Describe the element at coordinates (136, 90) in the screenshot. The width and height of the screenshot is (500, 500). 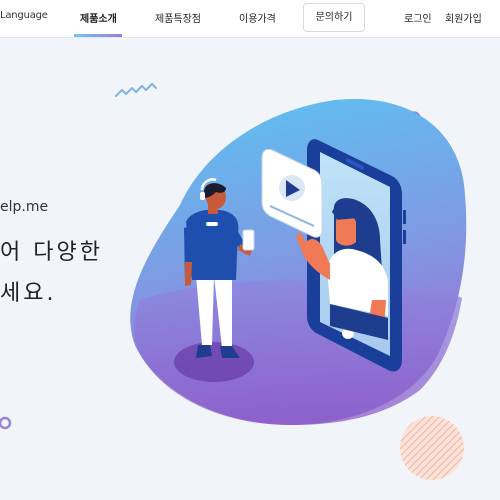
I see `squiggle-decoration` at that location.